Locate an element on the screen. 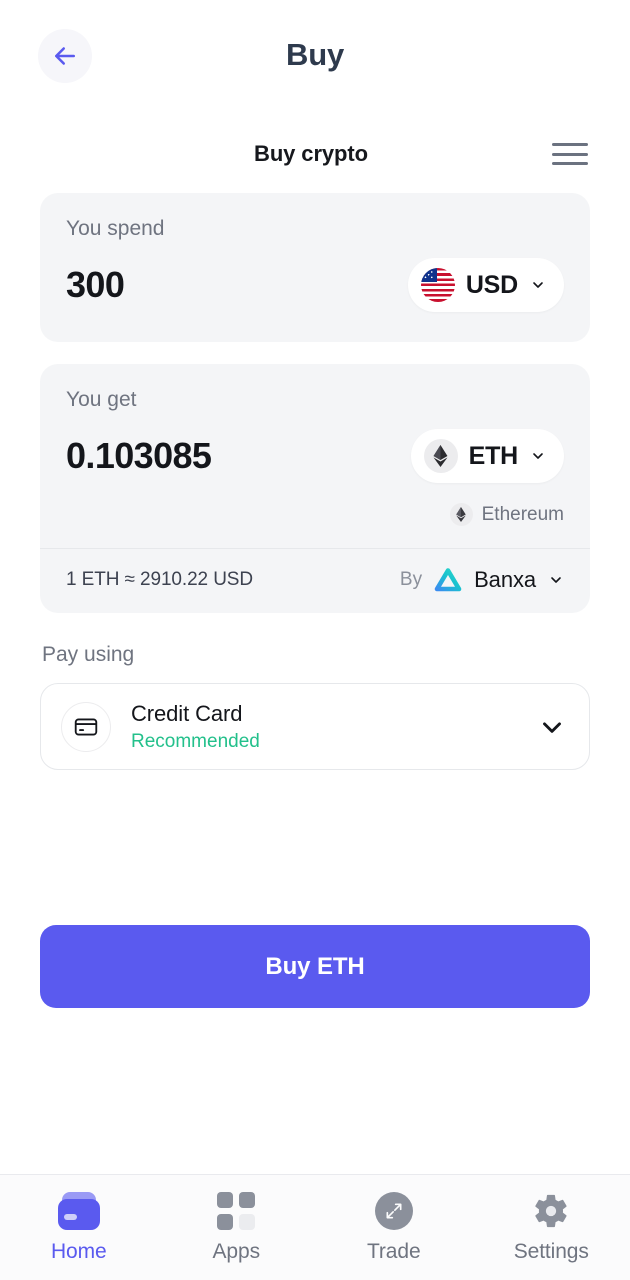 The image size is (630, 1280). section-header: Buy crypto is located at coordinates (315, 154).